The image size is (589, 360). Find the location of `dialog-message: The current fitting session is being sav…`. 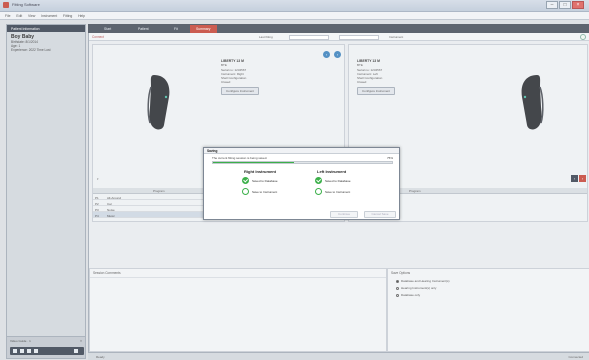

dialog-message: The current fitting session is being sav… is located at coordinates (240, 158).